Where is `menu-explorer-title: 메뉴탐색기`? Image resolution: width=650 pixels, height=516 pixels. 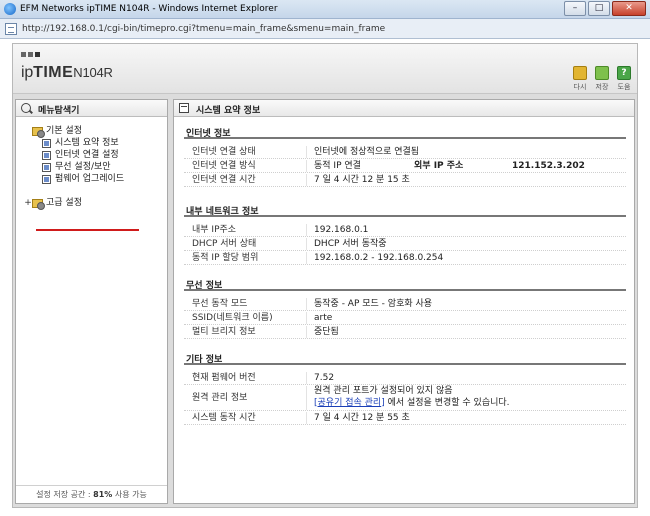
menu-explorer-title: 메뉴탐색기 is located at coordinates (59, 111).